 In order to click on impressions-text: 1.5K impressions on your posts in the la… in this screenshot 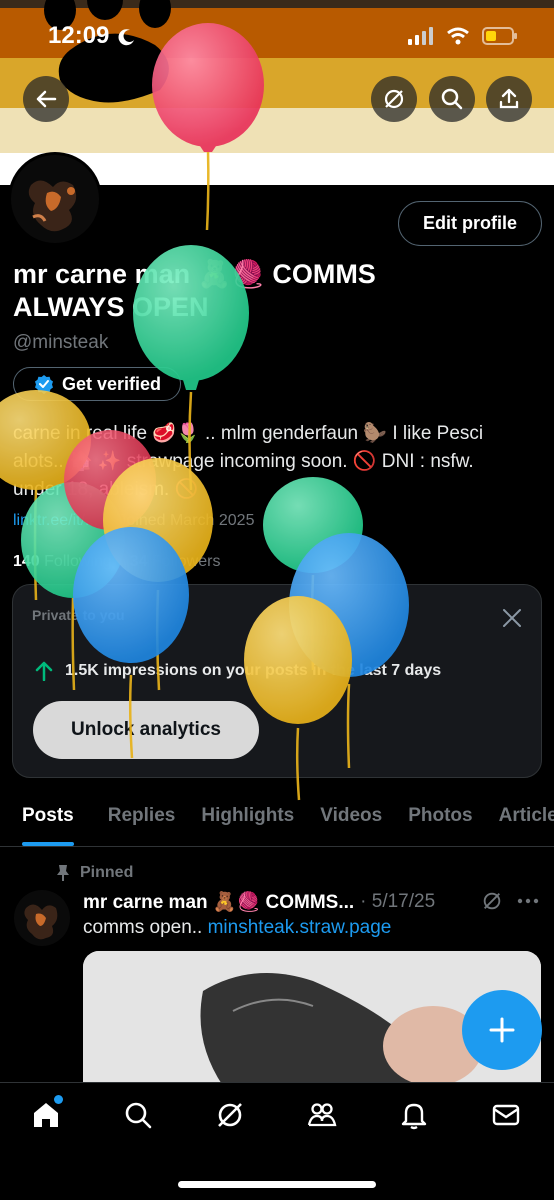, I will do `click(253, 670)`.